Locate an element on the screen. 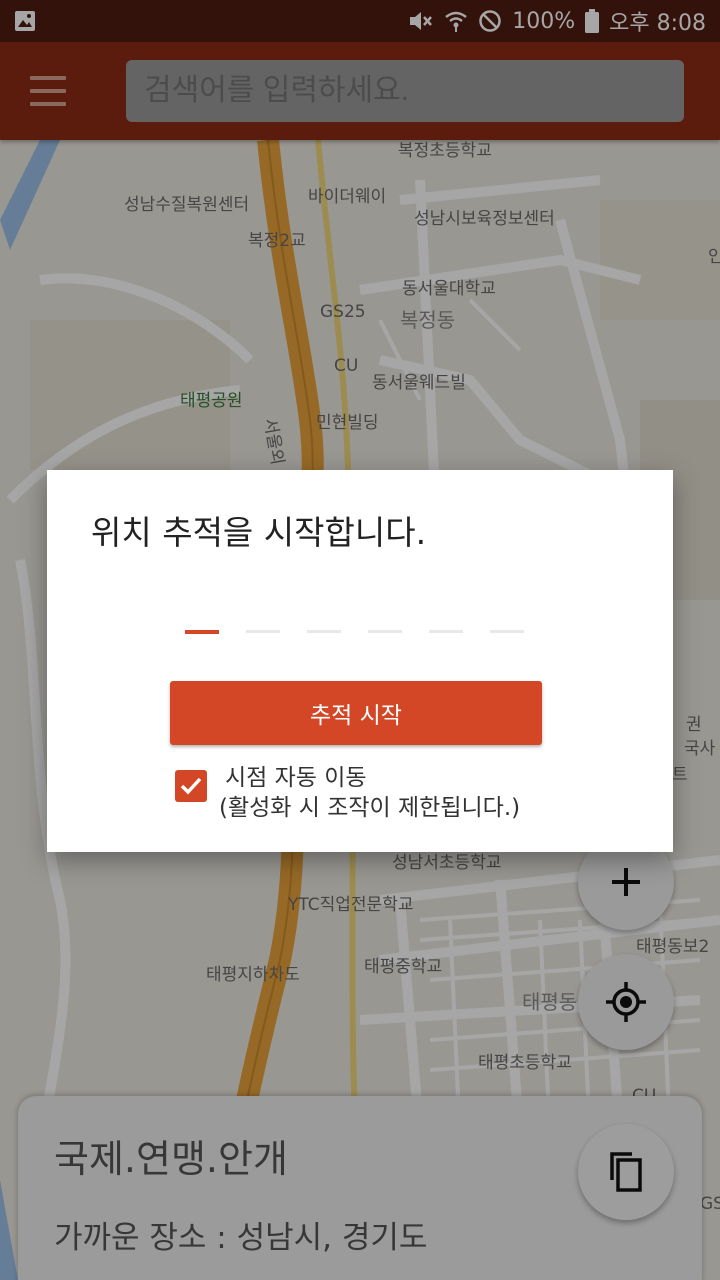 The height and width of the screenshot is (1280, 720). status-bar: 100% 오후 8:08 is located at coordinates (360, 21).